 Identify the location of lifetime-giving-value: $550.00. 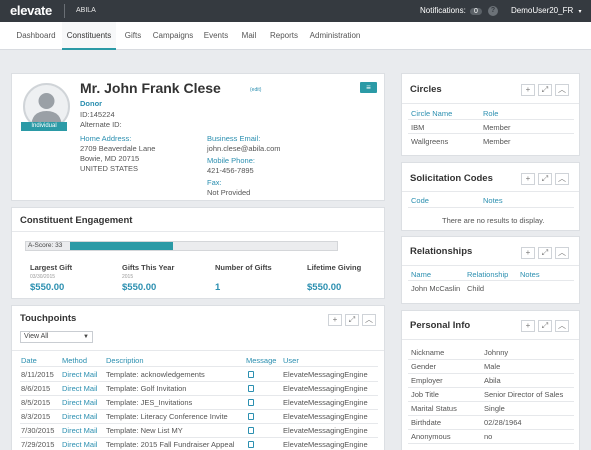
(324, 287).